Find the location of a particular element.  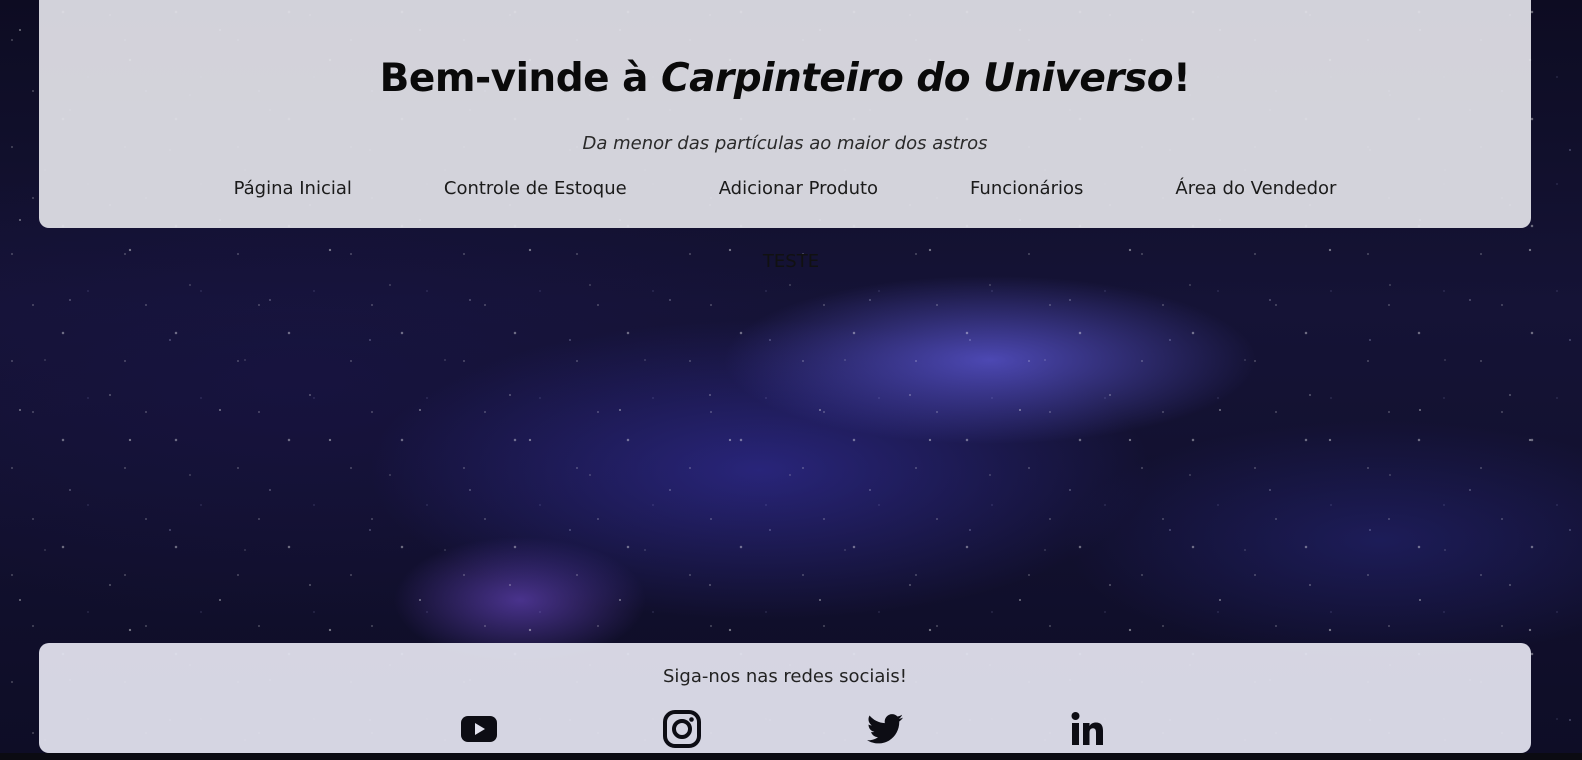

youtube-link is located at coordinates (479, 729).